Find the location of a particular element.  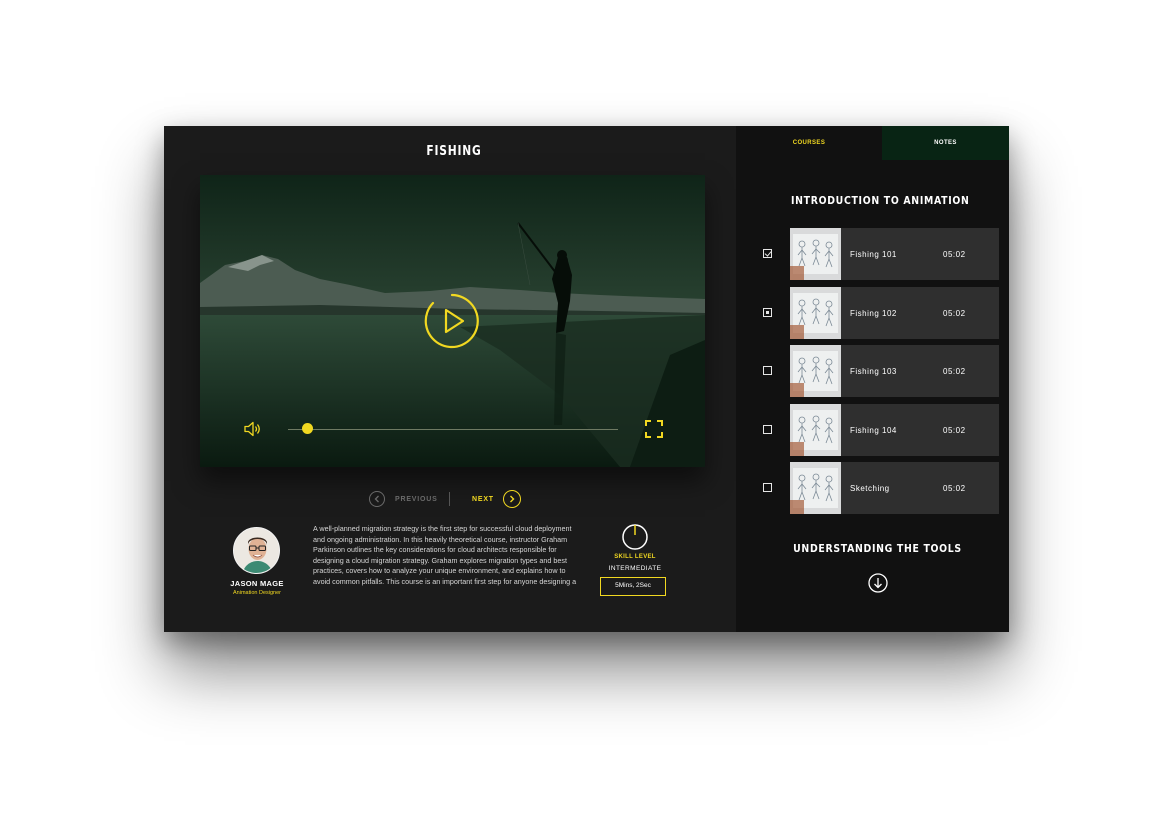

lesson-row: Fishing 101 05:02 is located at coordinates (872, 254).